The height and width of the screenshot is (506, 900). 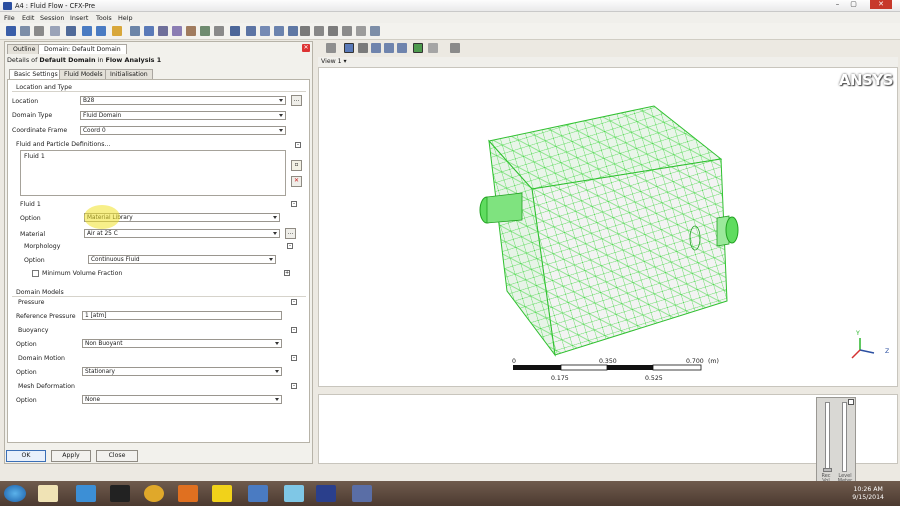 I want to click on highlight-icon, so click(x=418, y=48).